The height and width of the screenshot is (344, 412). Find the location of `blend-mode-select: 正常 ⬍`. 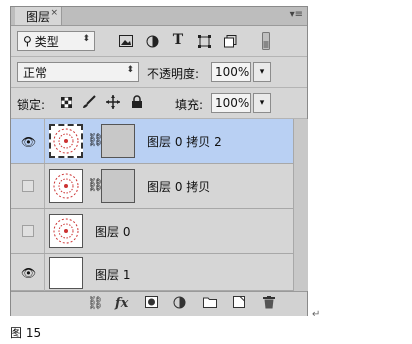

blend-mode-select: 正常 ⬍ is located at coordinates (78, 72).